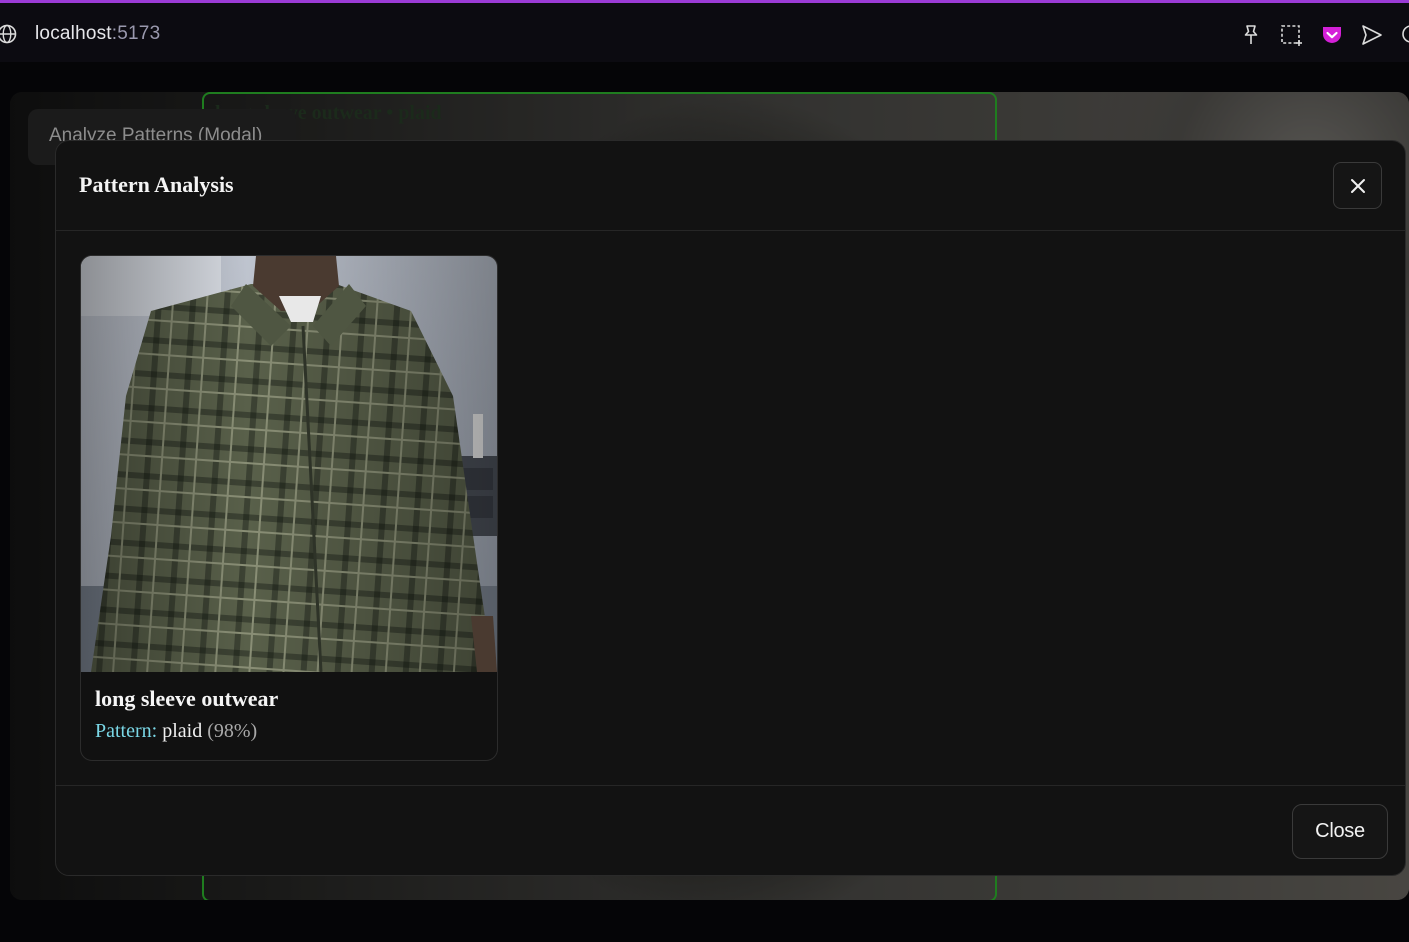 This screenshot has height=942, width=1409. What do you see at coordinates (187, 698) in the screenshot?
I see `garment-name: long sleeve outwear` at bounding box center [187, 698].